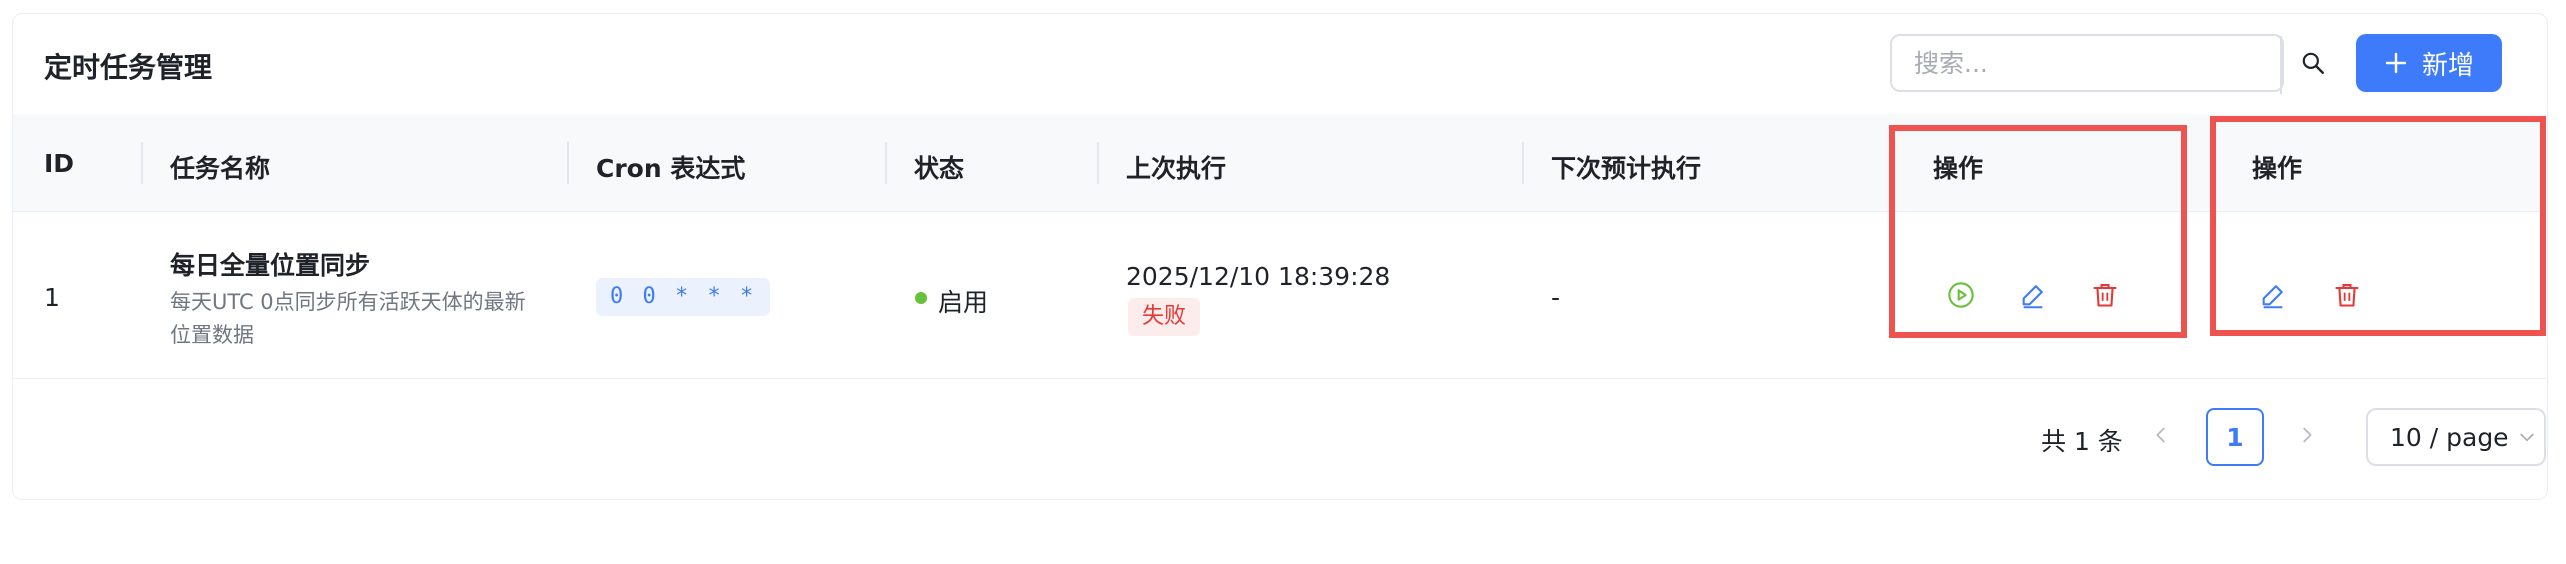 This screenshot has width=2566, height=564. I want to click on chevron-down-icon, so click(2526, 437).